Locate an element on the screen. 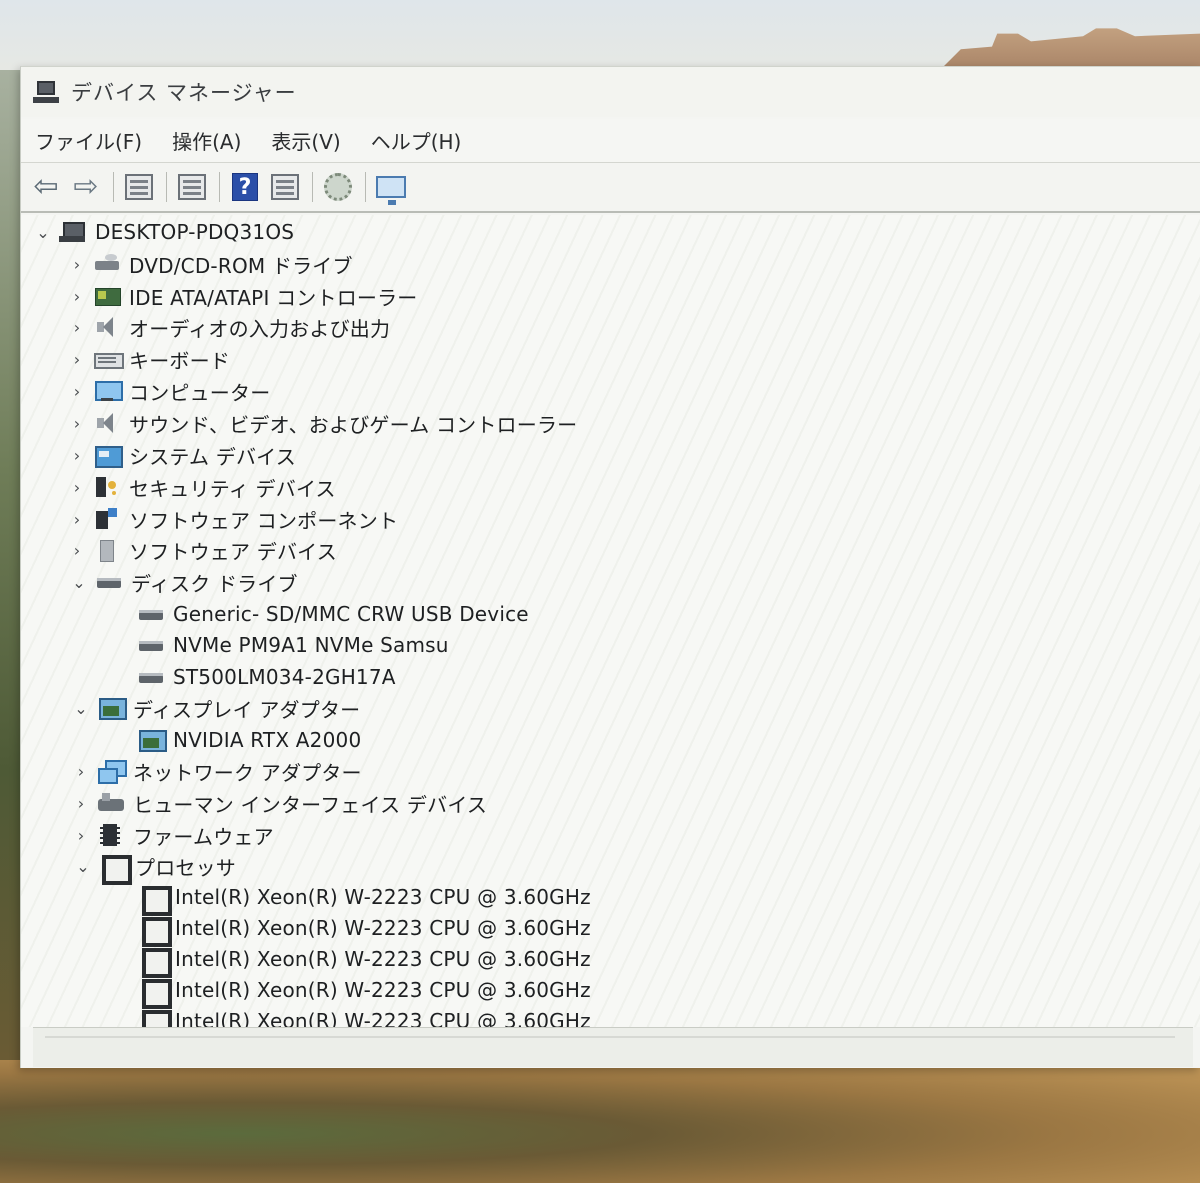 This screenshot has height=1183, width=1200. tree-item-keyboard: › キーボード is located at coordinates (148, 359).